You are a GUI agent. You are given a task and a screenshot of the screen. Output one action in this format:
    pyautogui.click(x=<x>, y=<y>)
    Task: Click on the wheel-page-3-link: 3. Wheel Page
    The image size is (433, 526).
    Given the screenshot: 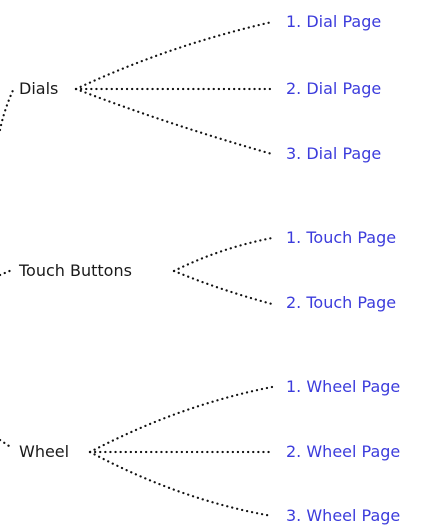 What is the action you would take?
    pyautogui.click(x=343, y=516)
    